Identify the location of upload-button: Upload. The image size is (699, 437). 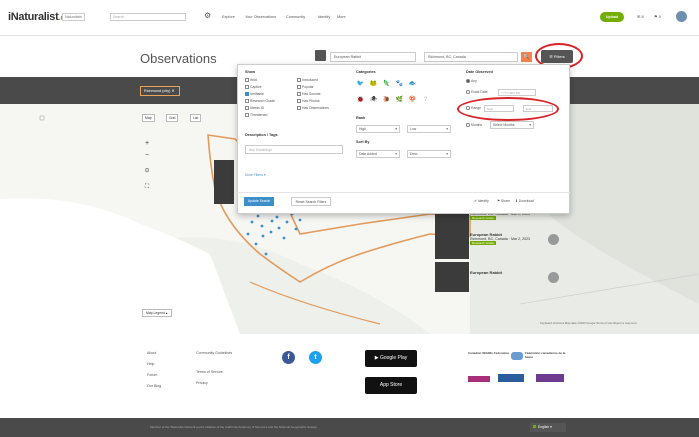
(612, 17).